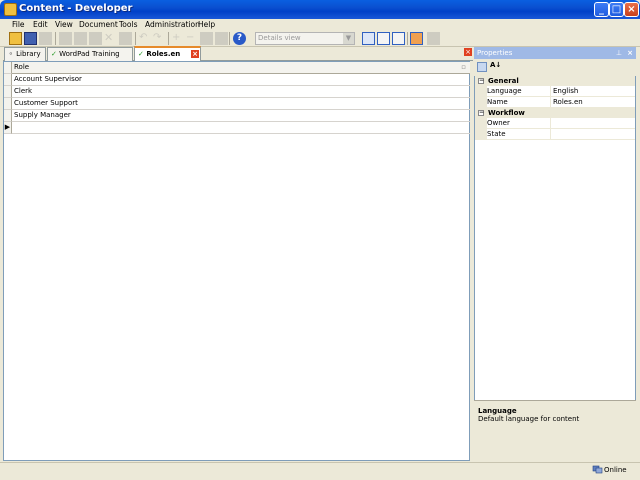  I want to click on table-row: Customer Support, so click(241, 104).